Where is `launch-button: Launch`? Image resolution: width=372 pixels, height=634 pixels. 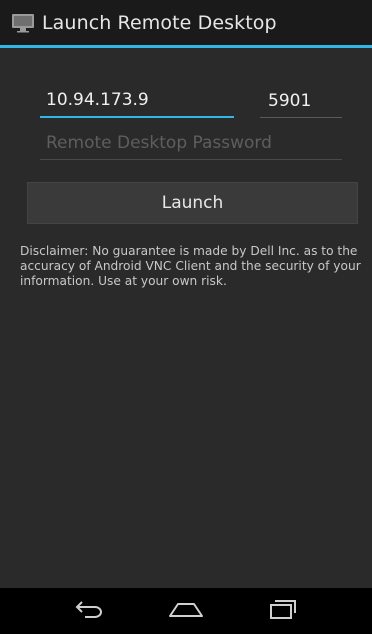 launch-button: Launch is located at coordinates (192, 203).